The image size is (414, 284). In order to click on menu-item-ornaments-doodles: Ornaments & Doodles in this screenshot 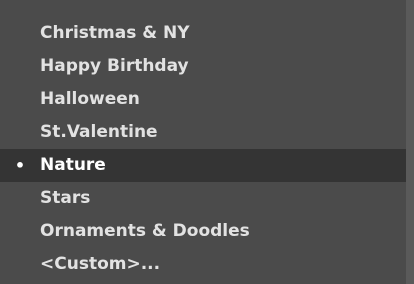, I will do `click(203, 231)`.